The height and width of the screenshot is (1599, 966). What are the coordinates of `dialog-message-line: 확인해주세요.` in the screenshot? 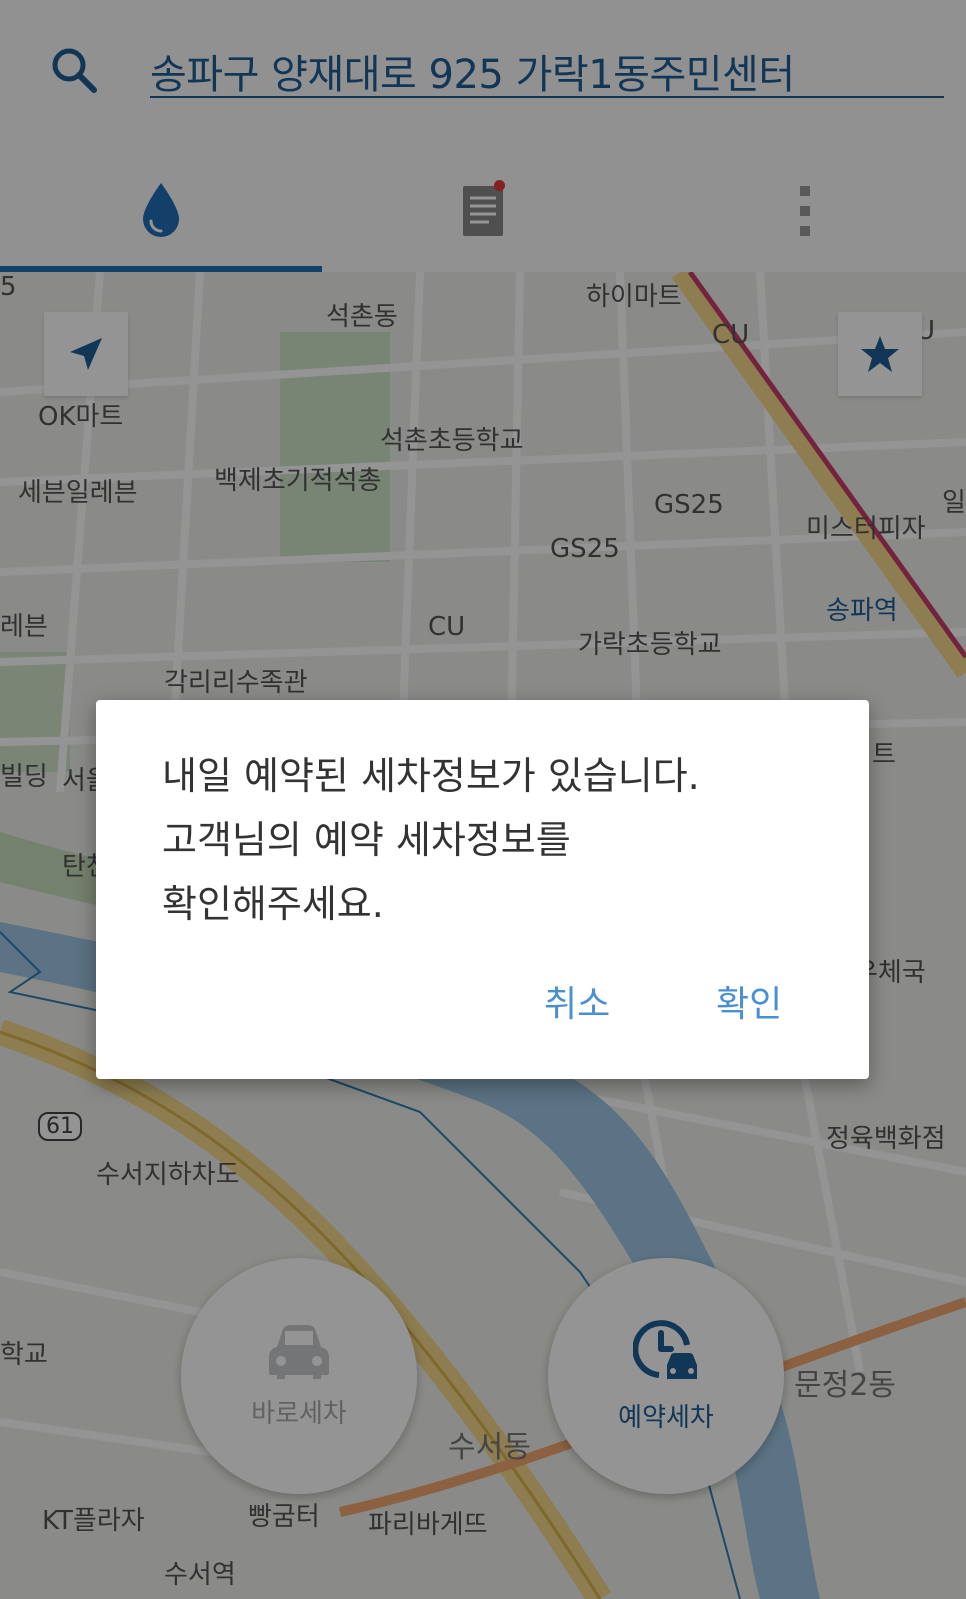 It's located at (273, 904).